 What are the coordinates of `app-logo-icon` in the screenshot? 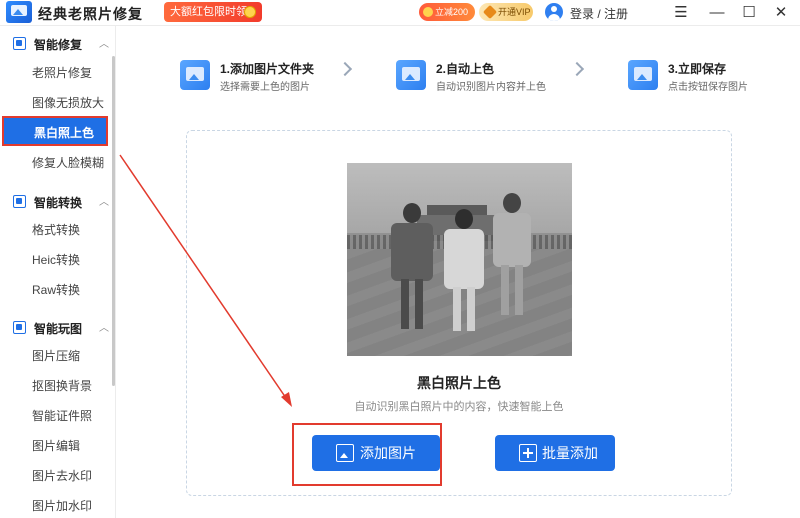 It's located at (19, 12).